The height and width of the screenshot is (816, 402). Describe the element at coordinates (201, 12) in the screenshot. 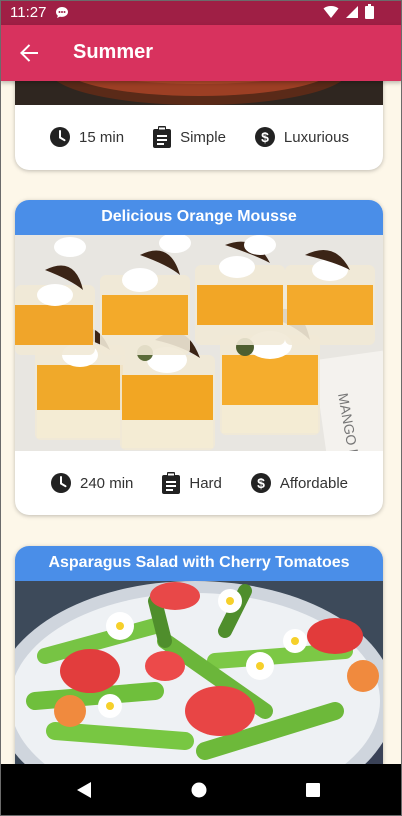

I see `status-bar: 11:27` at that location.